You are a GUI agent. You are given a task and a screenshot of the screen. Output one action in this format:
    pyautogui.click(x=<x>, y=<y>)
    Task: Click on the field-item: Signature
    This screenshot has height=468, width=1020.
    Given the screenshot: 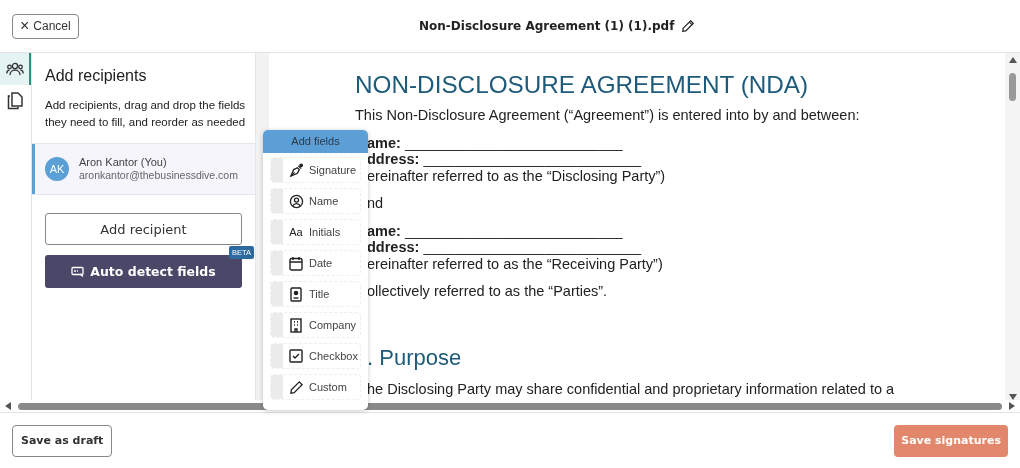 What is the action you would take?
    pyautogui.click(x=315, y=170)
    